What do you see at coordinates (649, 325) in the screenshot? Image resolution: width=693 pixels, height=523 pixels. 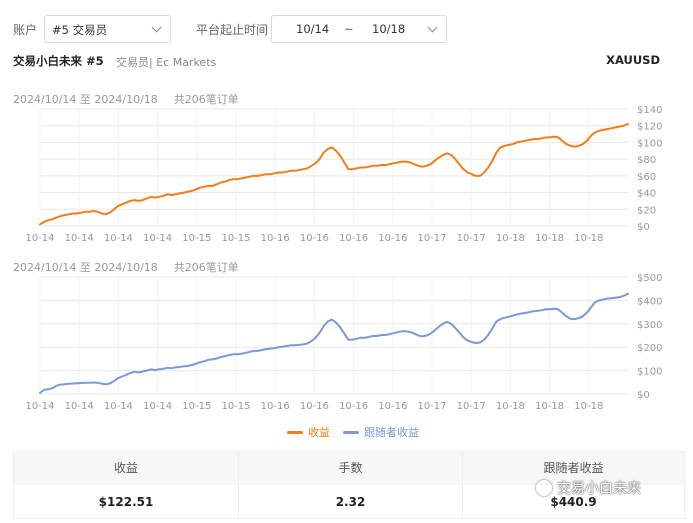 I see `y-tick-label: $300` at bounding box center [649, 325].